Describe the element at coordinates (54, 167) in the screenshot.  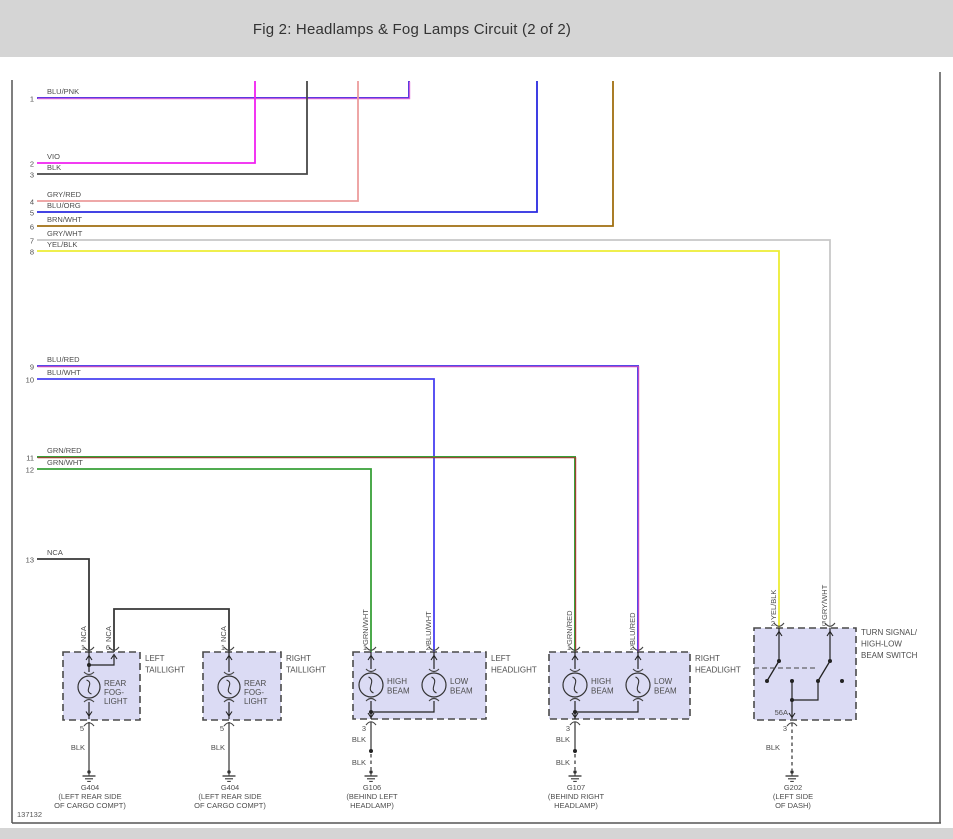
I see `wire-label: BLK` at that location.